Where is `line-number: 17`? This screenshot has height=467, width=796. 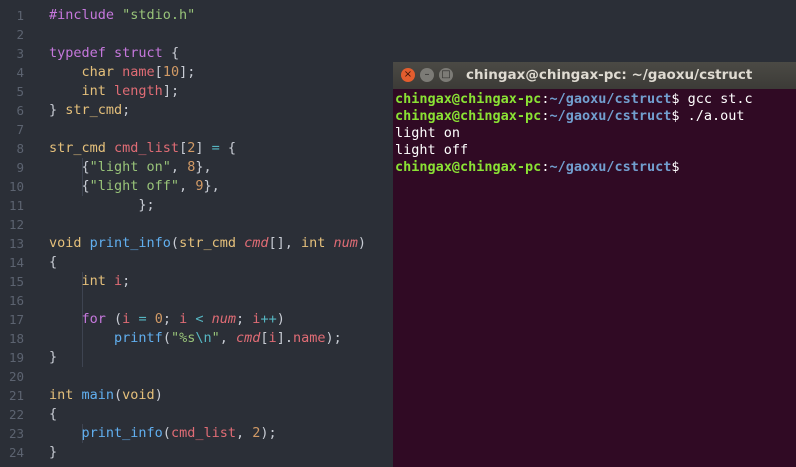
line-number: 17 is located at coordinates (16, 319).